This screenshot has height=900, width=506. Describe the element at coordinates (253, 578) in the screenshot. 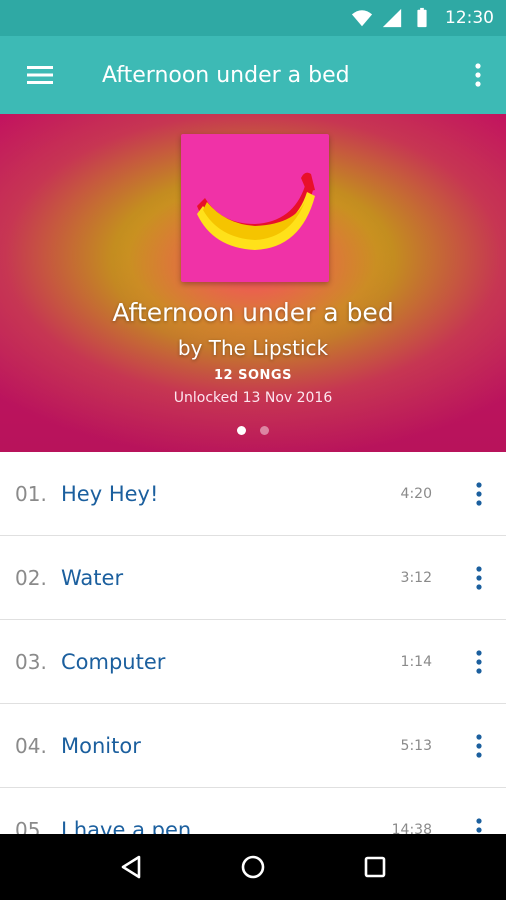

I see `track-row: 02. Water 3:12` at that location.